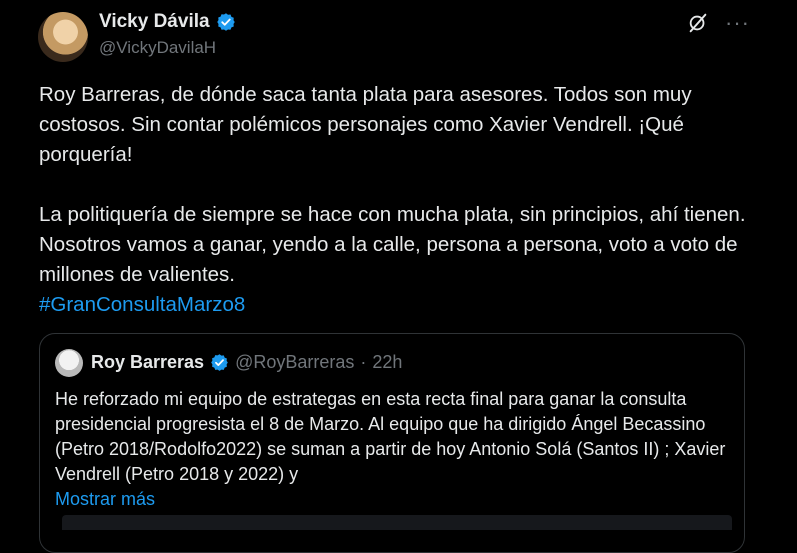 This screenshot has height=553, width=797. Describe the element at coordinates (737, 23) in the screenshot. I see `more-icon: ···` at that location.